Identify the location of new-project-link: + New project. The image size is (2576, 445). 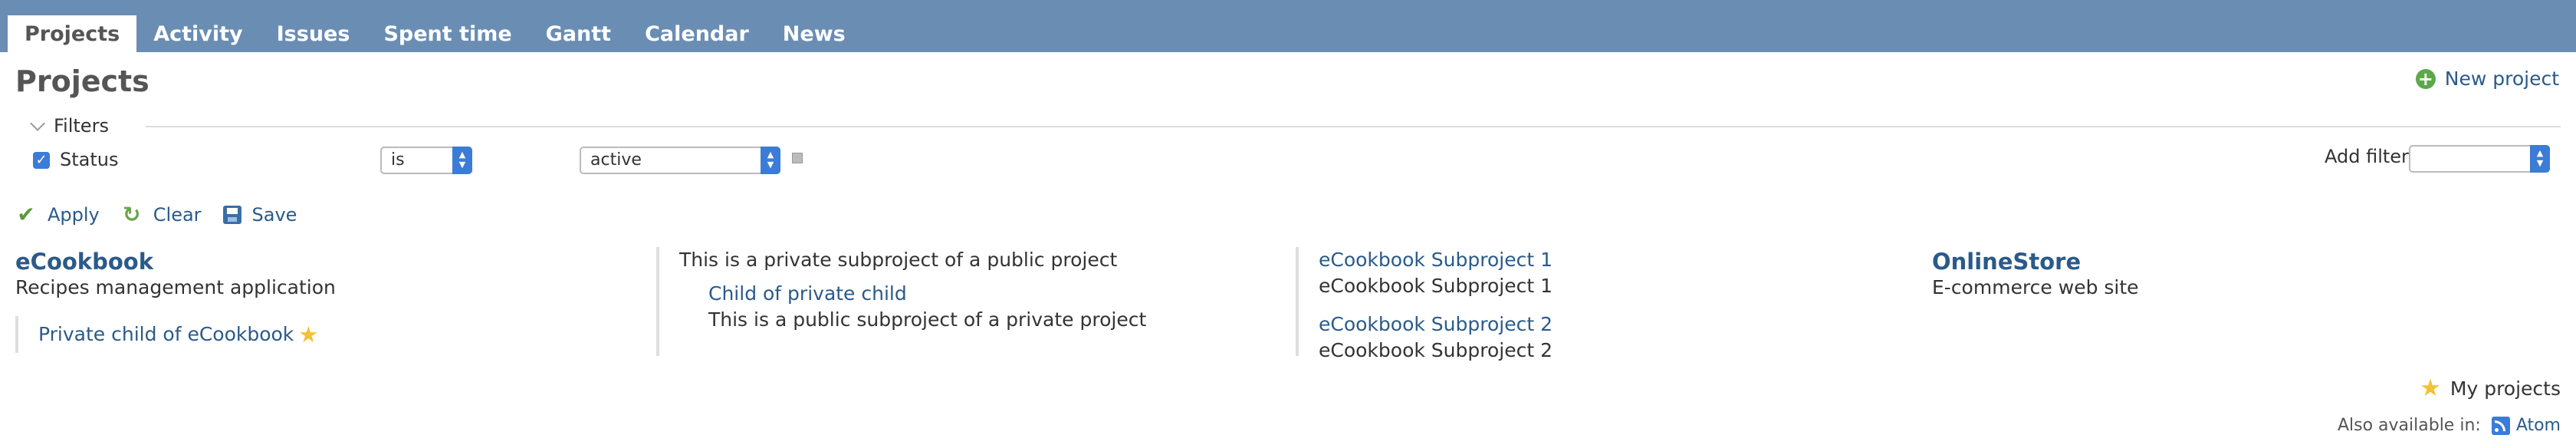
(2487, 79).